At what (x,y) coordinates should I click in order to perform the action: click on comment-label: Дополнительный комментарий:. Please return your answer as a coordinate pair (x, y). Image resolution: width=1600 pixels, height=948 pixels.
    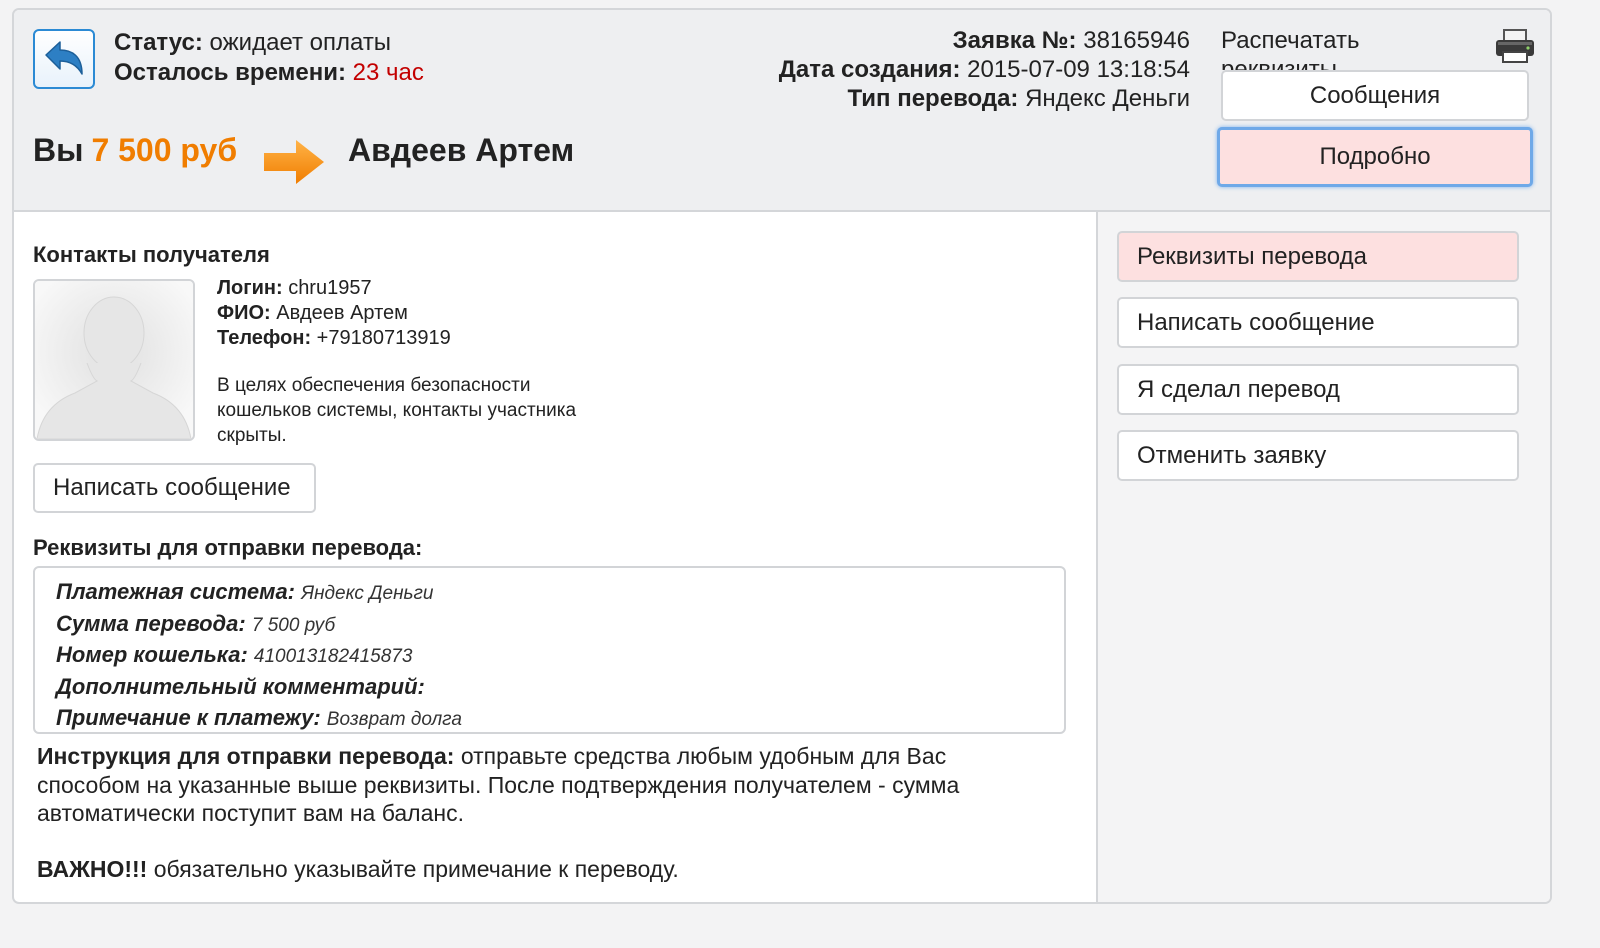
    Looking at the image, I should click on (240, 686).